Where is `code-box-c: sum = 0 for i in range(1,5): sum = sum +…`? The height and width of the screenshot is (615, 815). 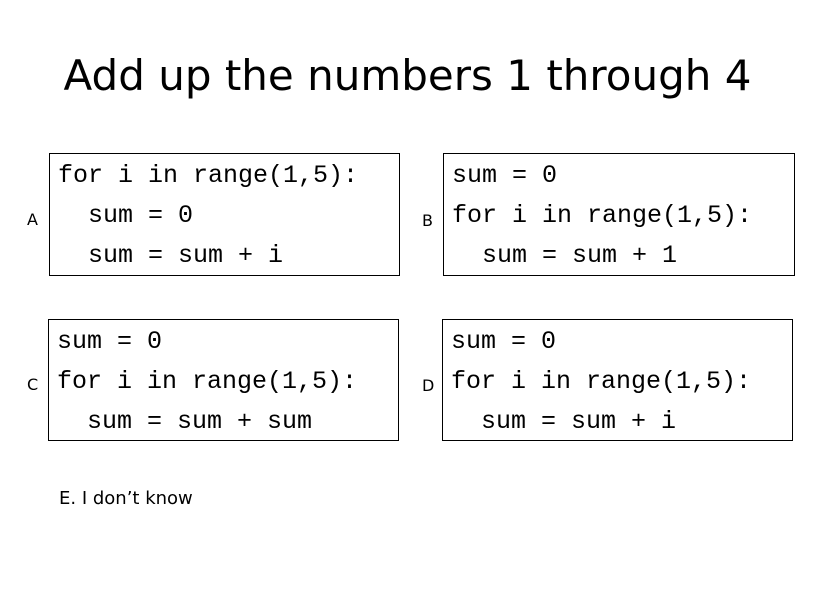 code-box-c: sum = 0 for i in range(1,5): sum = sum +… is located at coordinates (223, 380).